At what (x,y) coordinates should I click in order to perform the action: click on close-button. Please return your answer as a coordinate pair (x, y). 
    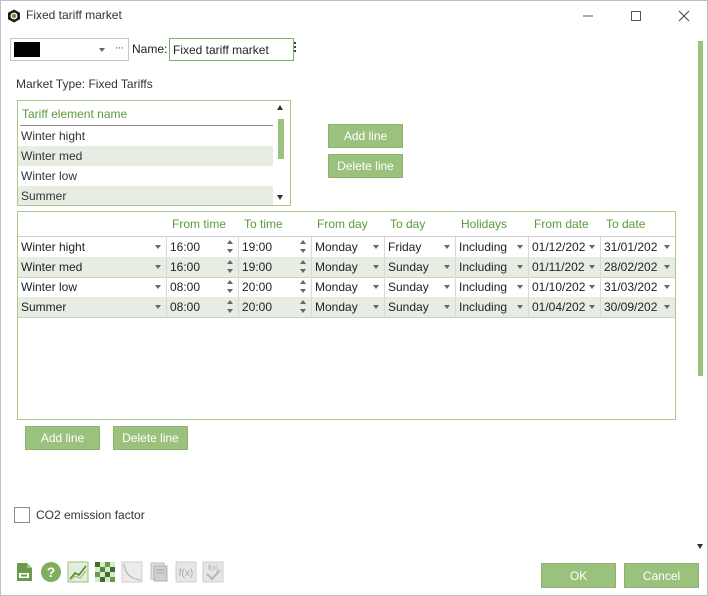
    Looking at the image, I should click on (684, 16).